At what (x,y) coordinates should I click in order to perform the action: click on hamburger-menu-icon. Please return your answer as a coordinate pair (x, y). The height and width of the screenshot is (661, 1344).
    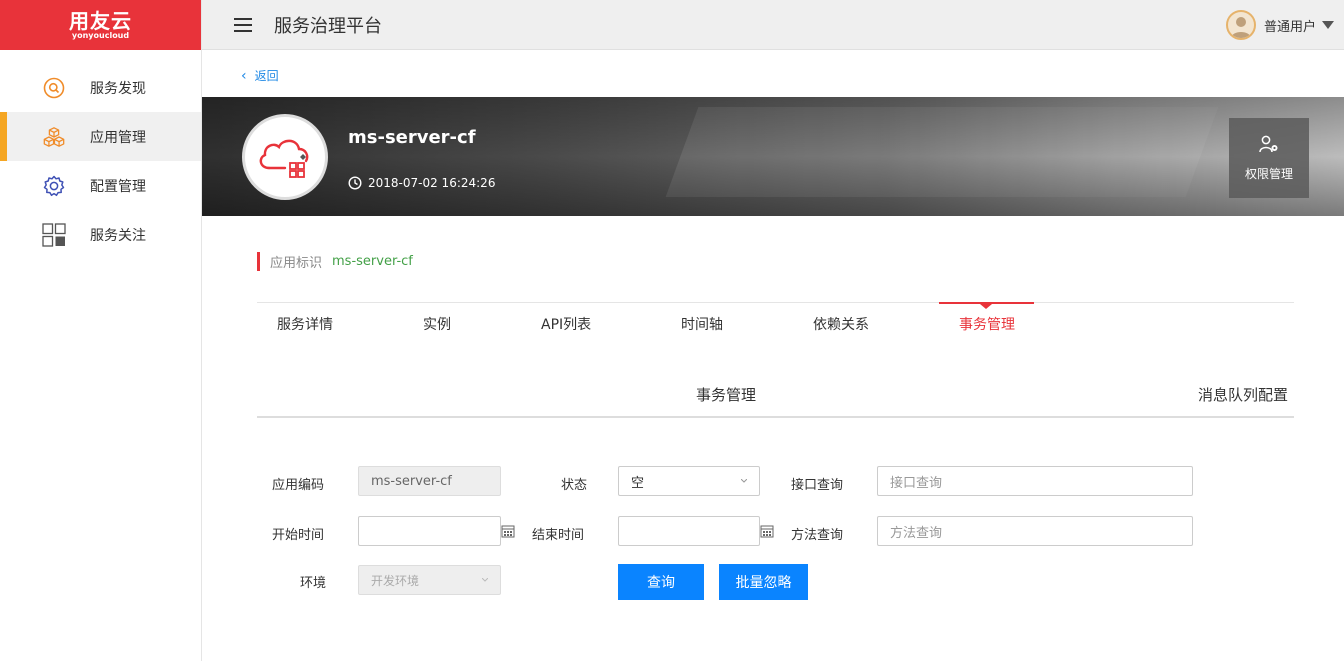
    Looking at the image, I should click on (243, 24).